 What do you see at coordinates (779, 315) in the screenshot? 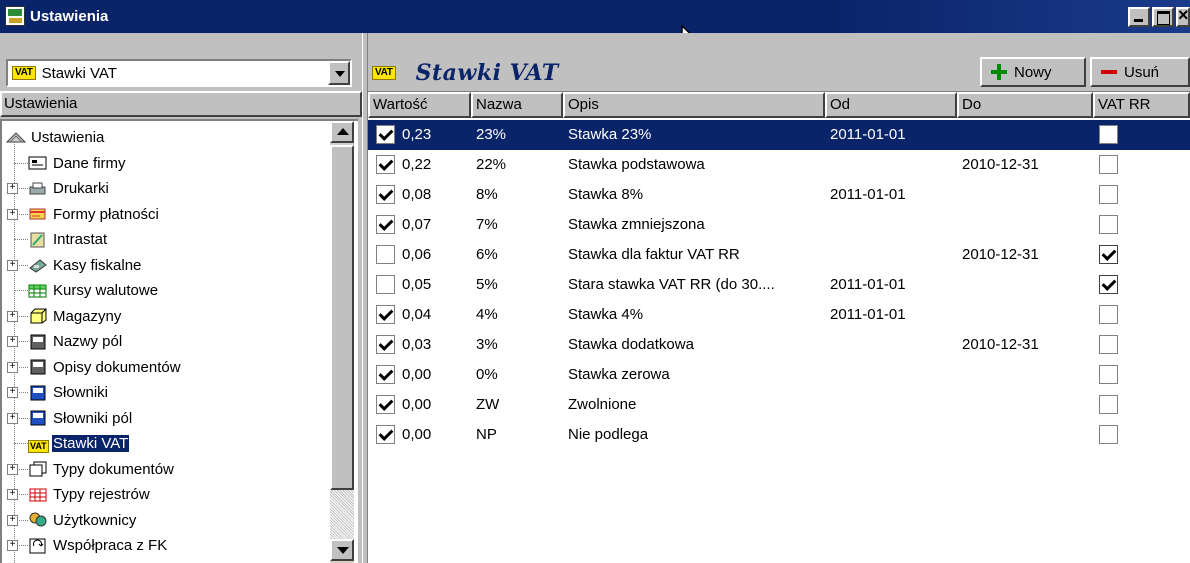
I see `table-row: 0,04 4% Stawka 4% 2011-01-01` at bounding box center [779, 315].